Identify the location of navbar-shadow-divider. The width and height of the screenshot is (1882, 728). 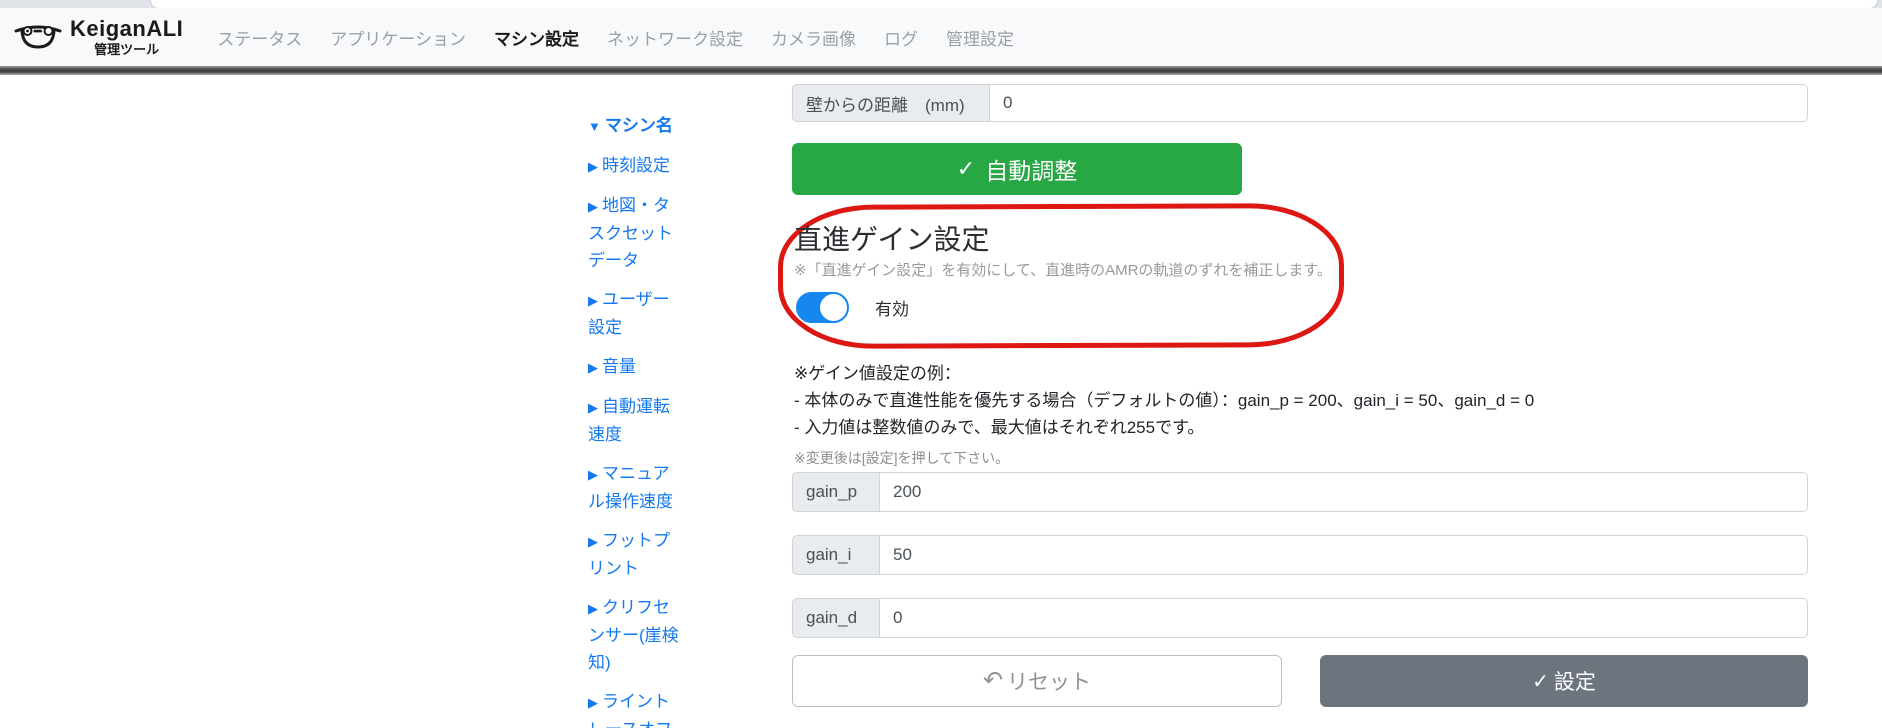
(941, 70).